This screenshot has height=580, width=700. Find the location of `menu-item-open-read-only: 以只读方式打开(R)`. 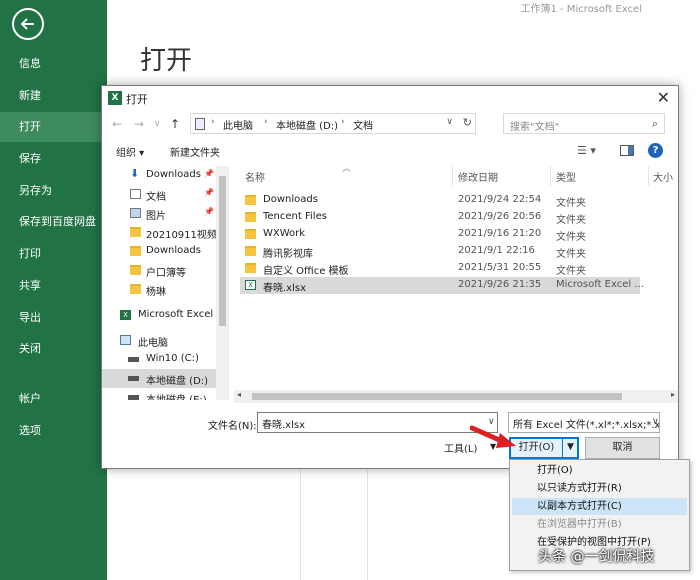

menu-item-open-read-only: 以只读方式打开(R) is located at coordinates (599, 488).